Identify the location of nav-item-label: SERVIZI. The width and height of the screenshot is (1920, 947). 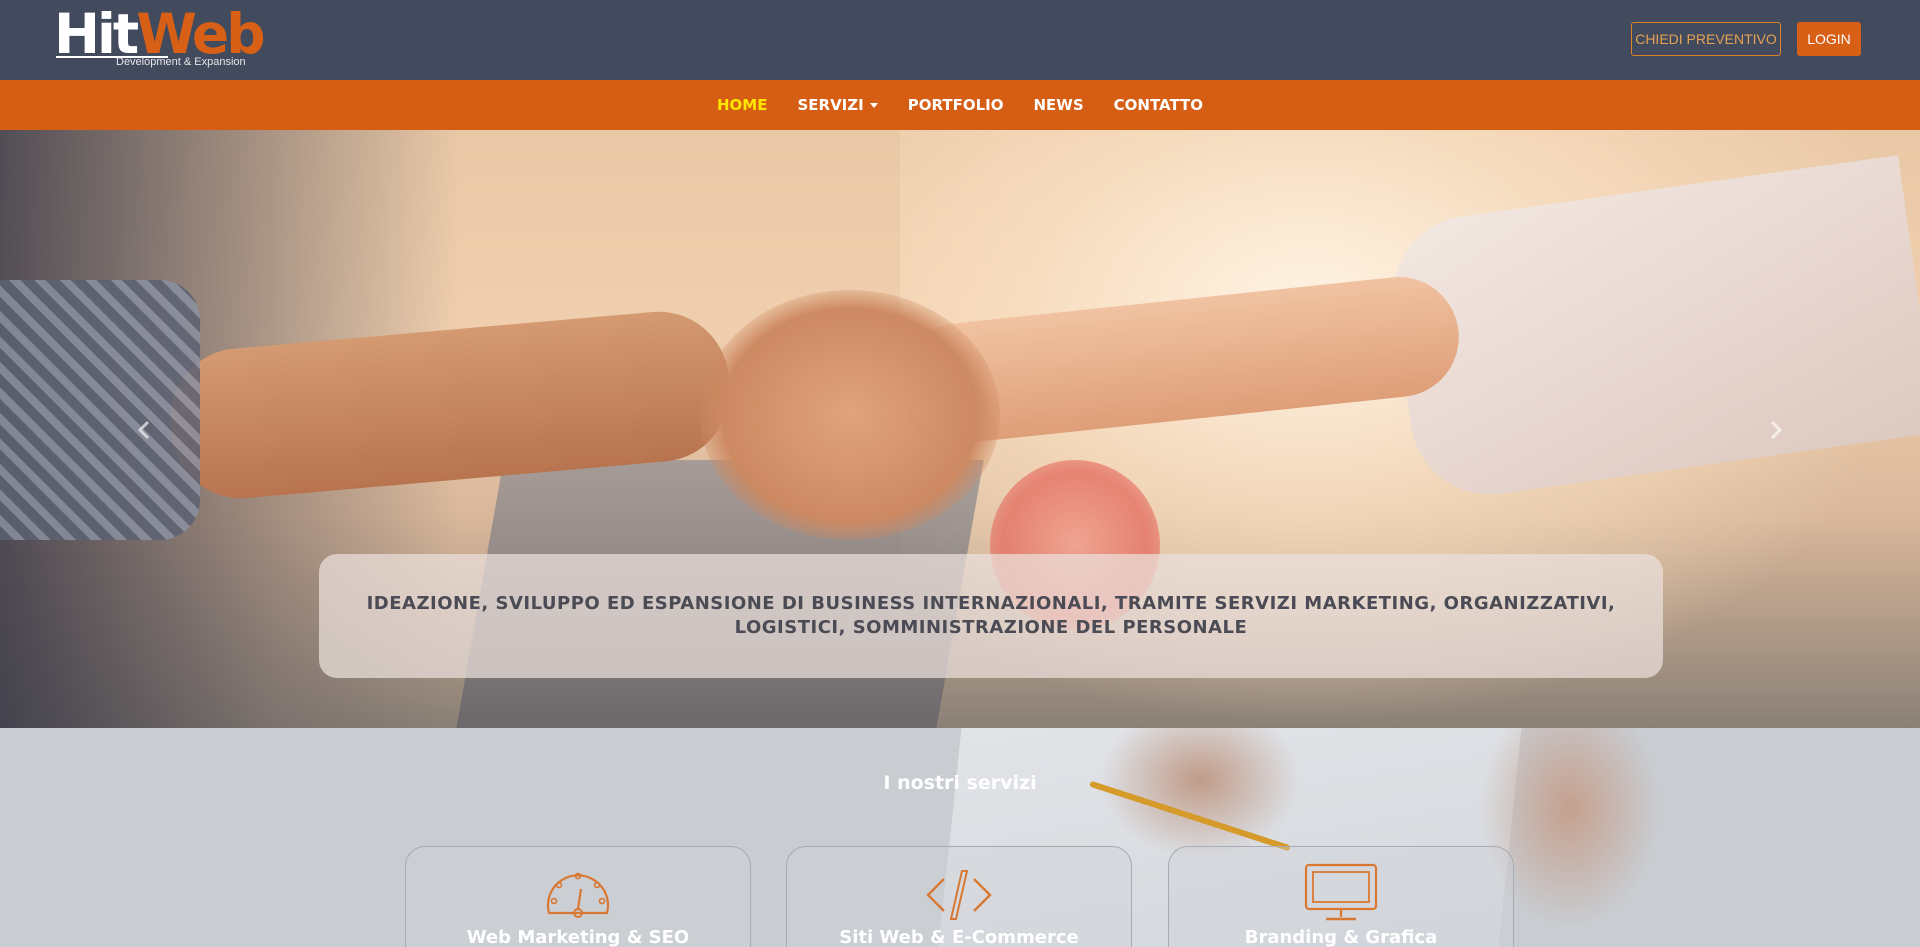
(830, 105).